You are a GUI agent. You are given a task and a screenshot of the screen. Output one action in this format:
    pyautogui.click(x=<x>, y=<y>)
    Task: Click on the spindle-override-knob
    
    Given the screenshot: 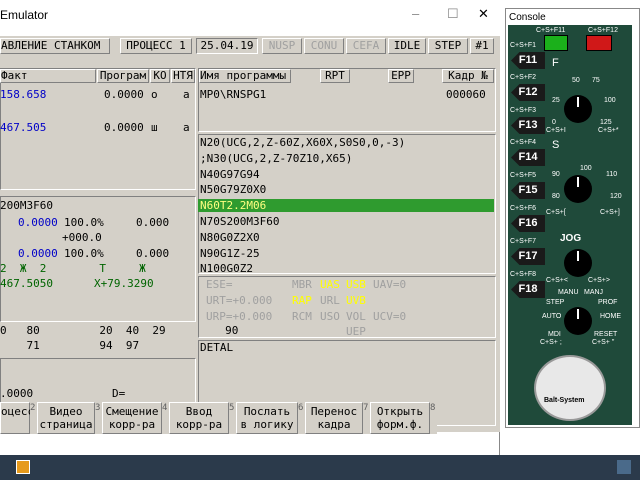 What is the action you would take?
    pyautogui.click(x=578, y=189)
    